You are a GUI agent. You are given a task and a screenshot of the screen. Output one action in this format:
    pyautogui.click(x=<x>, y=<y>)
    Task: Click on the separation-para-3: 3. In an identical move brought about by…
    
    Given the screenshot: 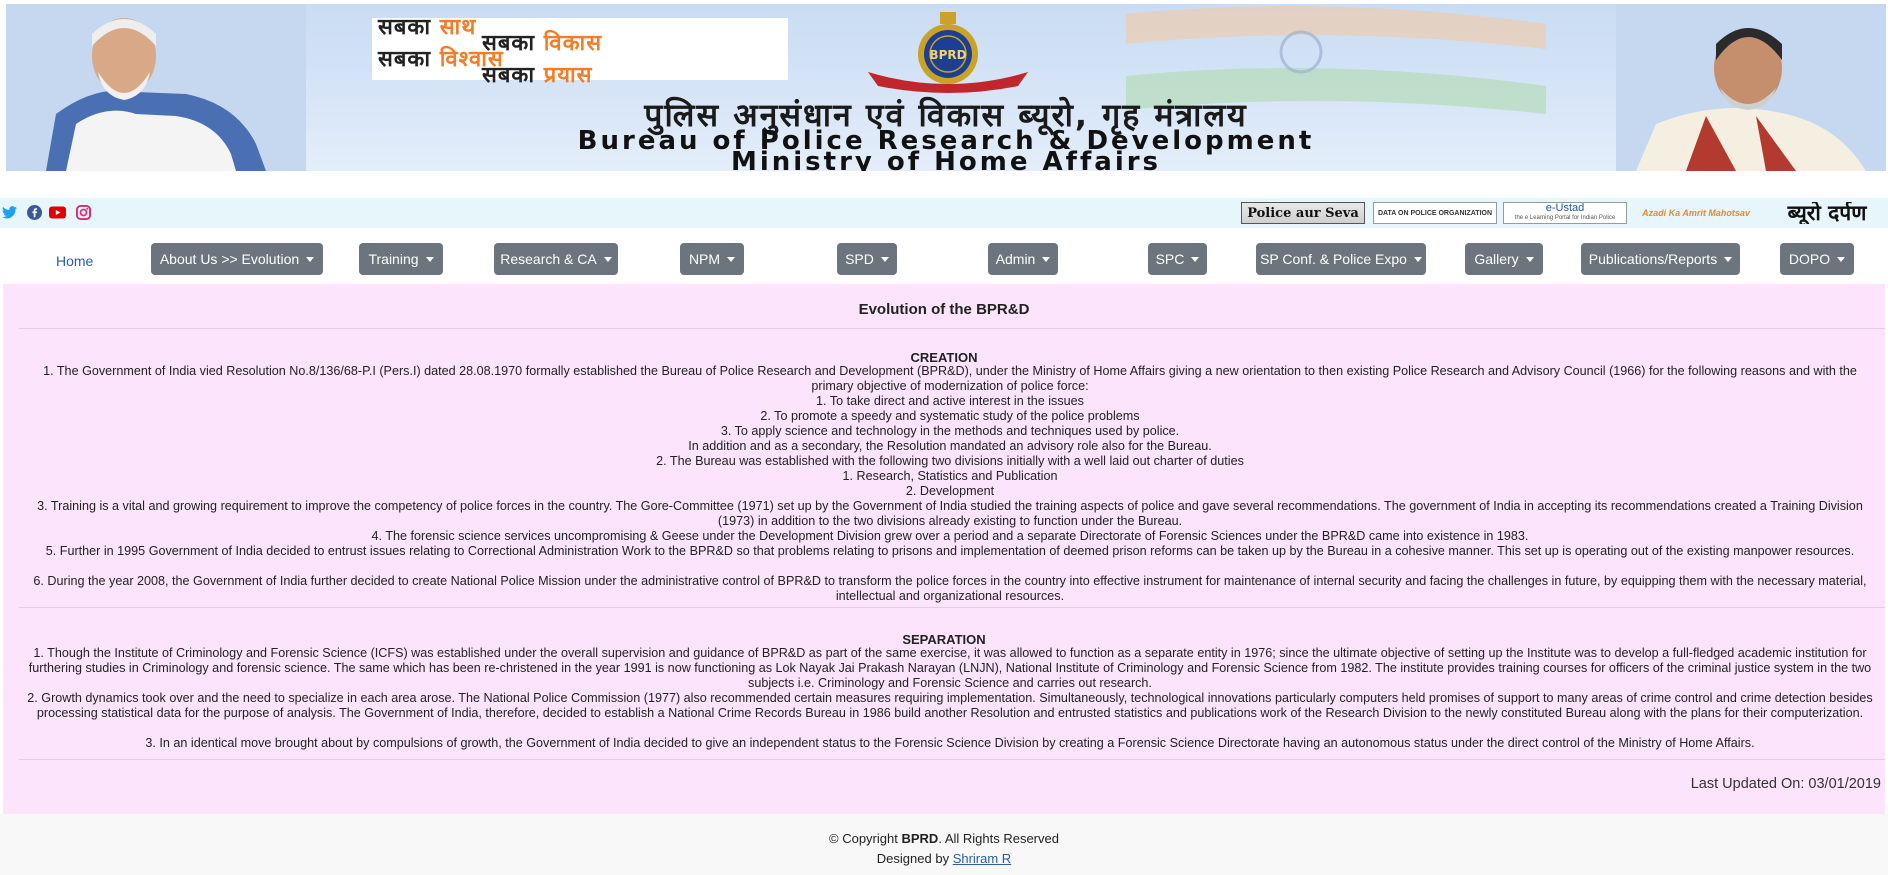 What is the action you would take?
    pyautogui.click(x=950, y=743)
    